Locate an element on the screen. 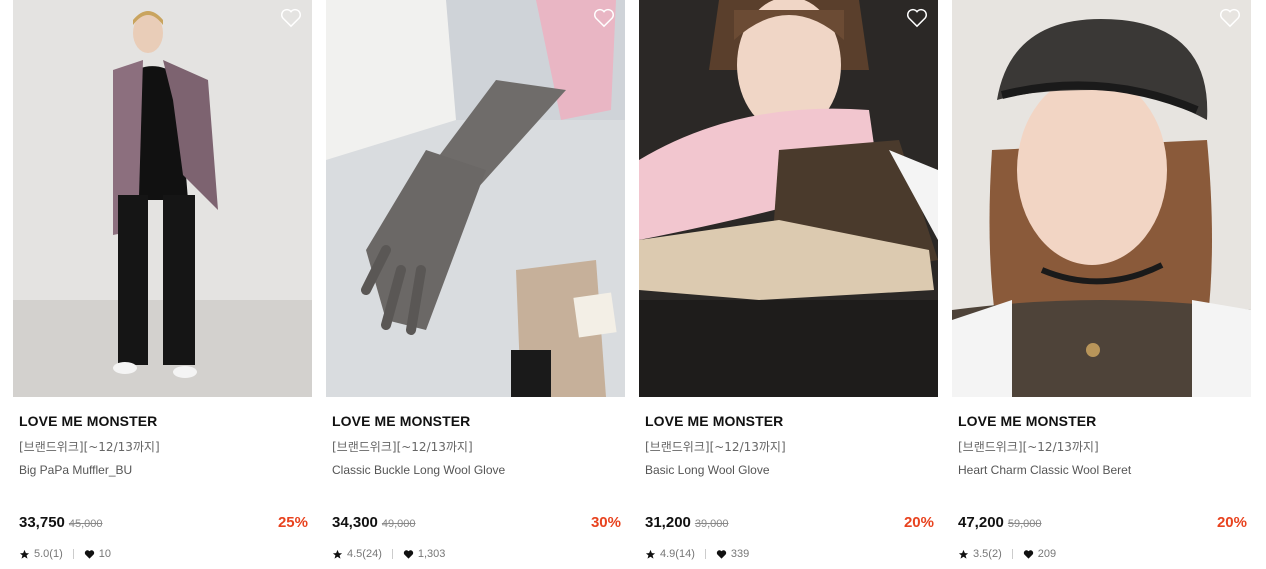 This screenshot has width=1266, height=569. product-meta: 4.5(24) 1,303 is located at coordinates (388, 554).